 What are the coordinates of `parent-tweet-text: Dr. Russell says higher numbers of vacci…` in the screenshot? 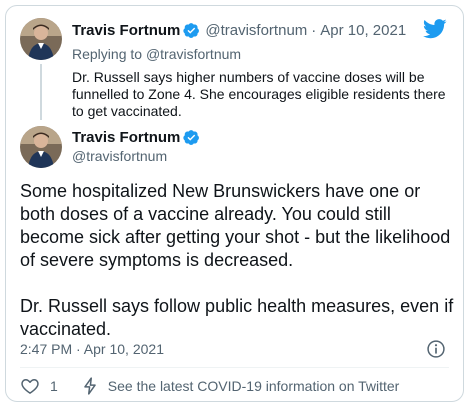 It's located at (259, 94).